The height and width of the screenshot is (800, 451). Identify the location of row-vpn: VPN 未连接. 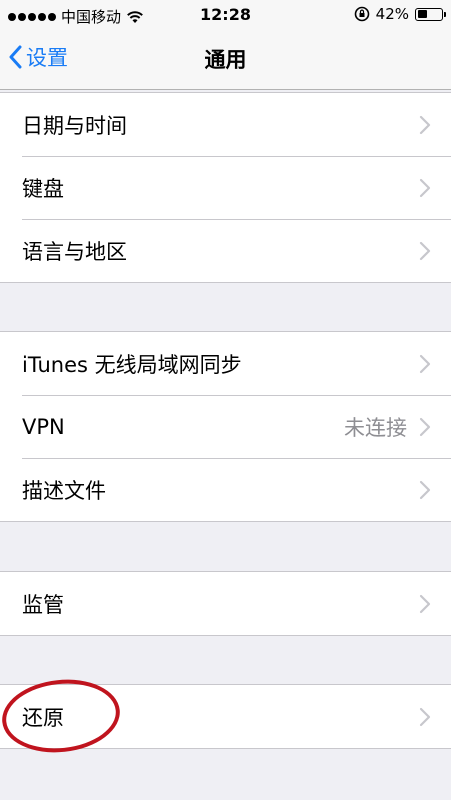
(225, 426).